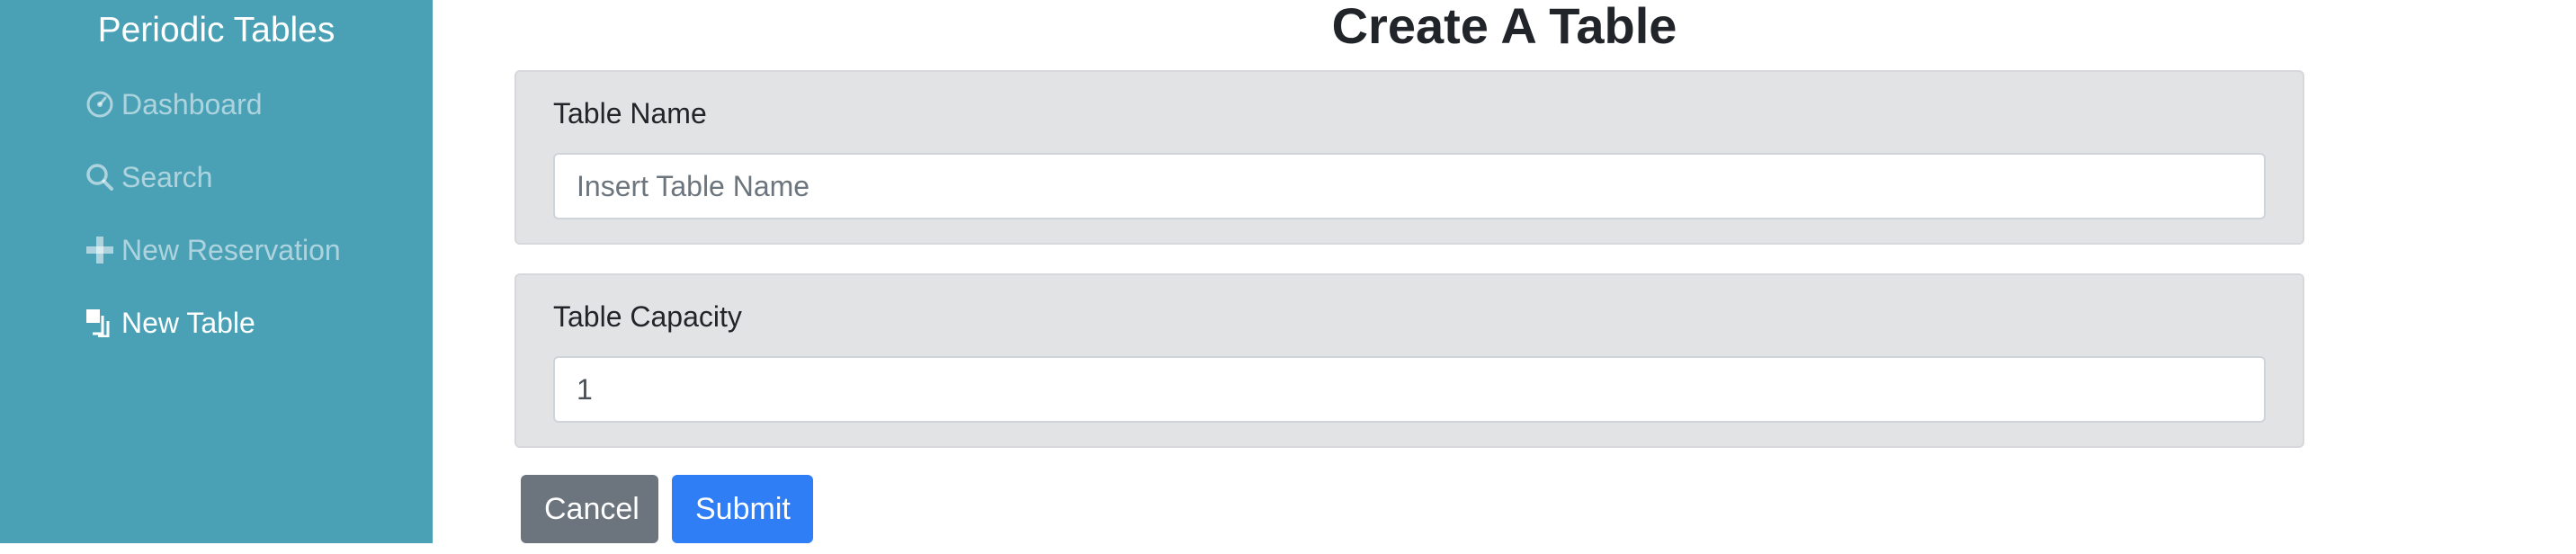 The height and width of the screenshot is (554, 2576). I want to click on sidebar-item-label: New Reservation, so click(231, 249).